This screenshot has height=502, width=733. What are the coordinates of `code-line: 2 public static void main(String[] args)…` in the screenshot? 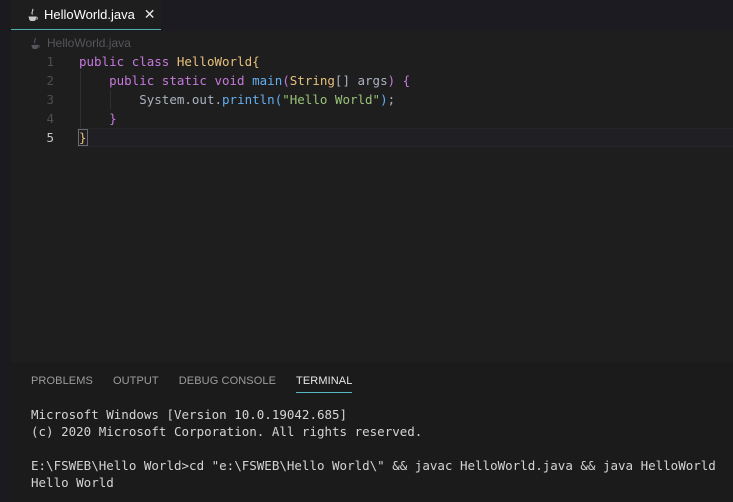 It's located at (372, 80).